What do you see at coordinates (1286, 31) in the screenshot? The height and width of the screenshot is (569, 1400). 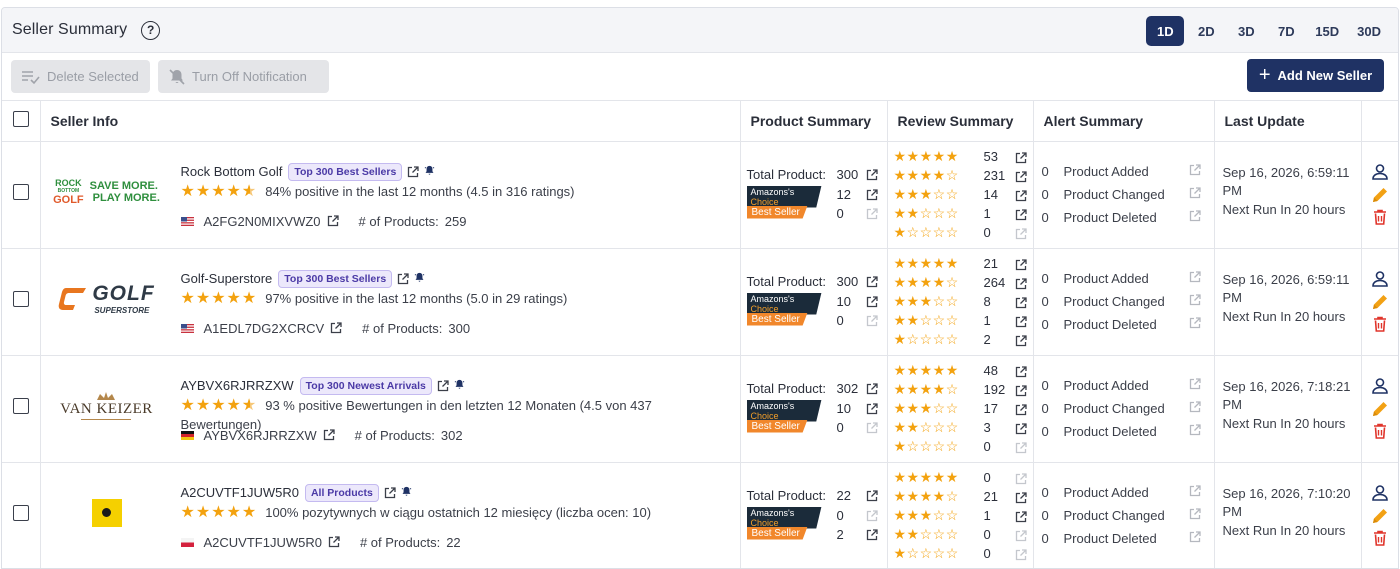 I see `period-7d: 7D` at bounding box center [1286, 31].